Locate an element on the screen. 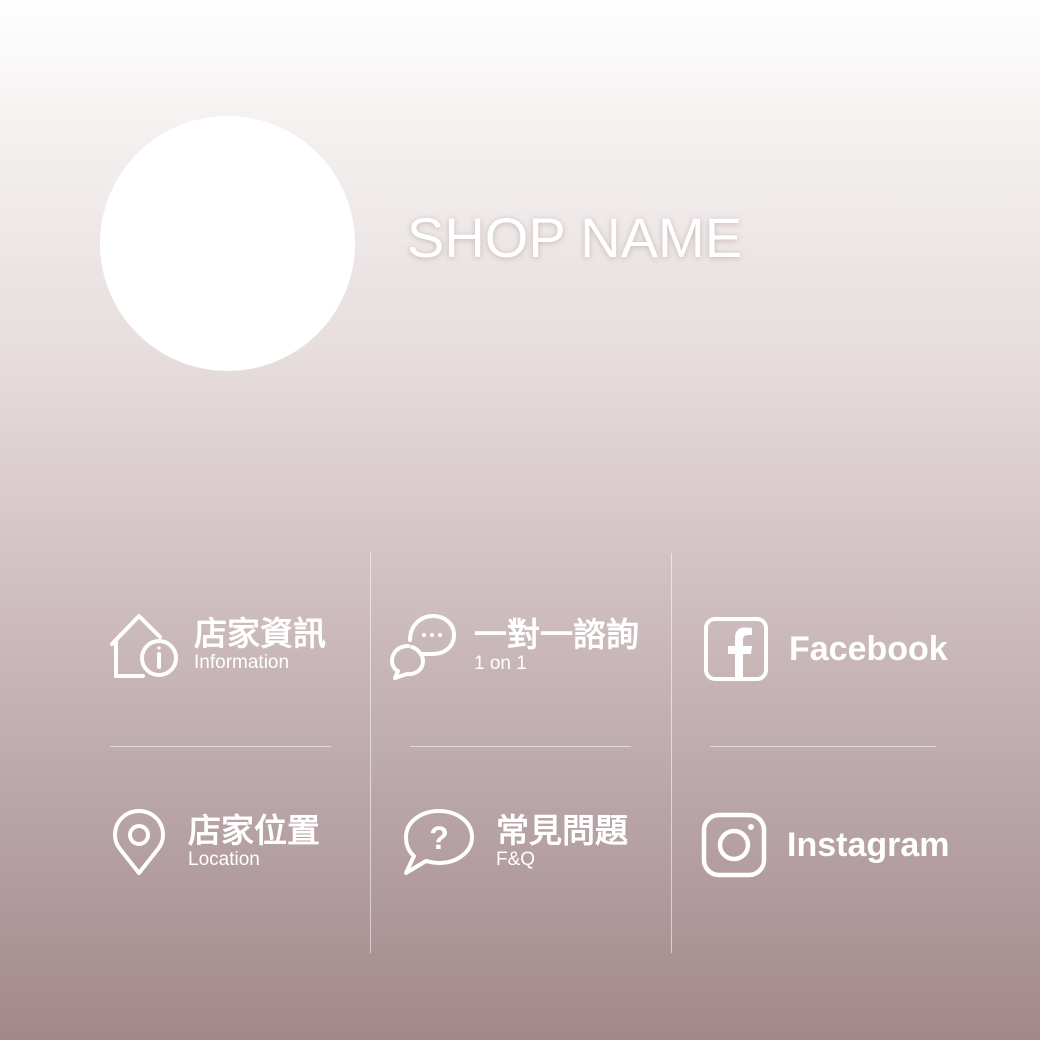 The width and height of the screenshot is (1040, 1040). house-info-icon is located at coordinates (143, 645).